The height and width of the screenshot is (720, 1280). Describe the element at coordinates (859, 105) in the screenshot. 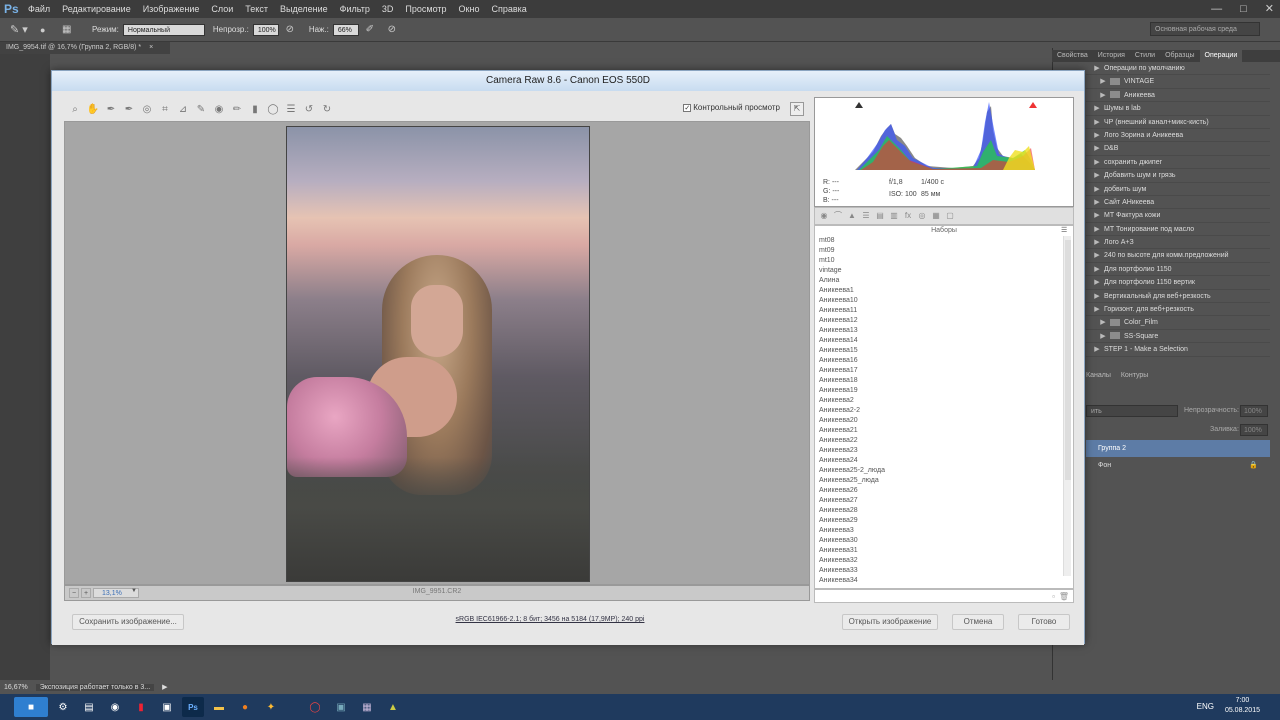

I see `shadow-clipping-icon` at that location.